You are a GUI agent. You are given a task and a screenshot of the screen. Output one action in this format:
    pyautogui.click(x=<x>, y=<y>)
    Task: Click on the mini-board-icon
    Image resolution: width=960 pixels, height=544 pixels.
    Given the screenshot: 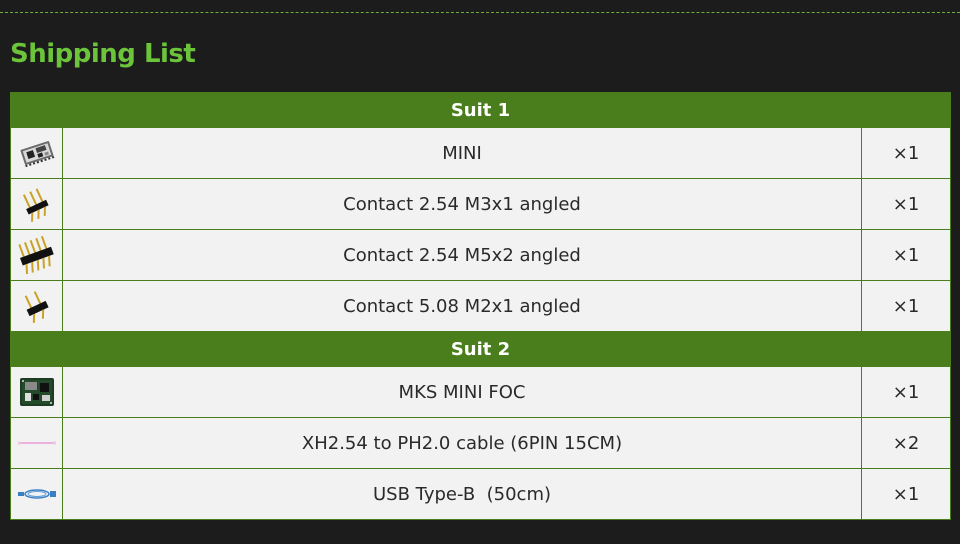 What is the action you would take?
    pyautogui.click(x=37, y=154)
    